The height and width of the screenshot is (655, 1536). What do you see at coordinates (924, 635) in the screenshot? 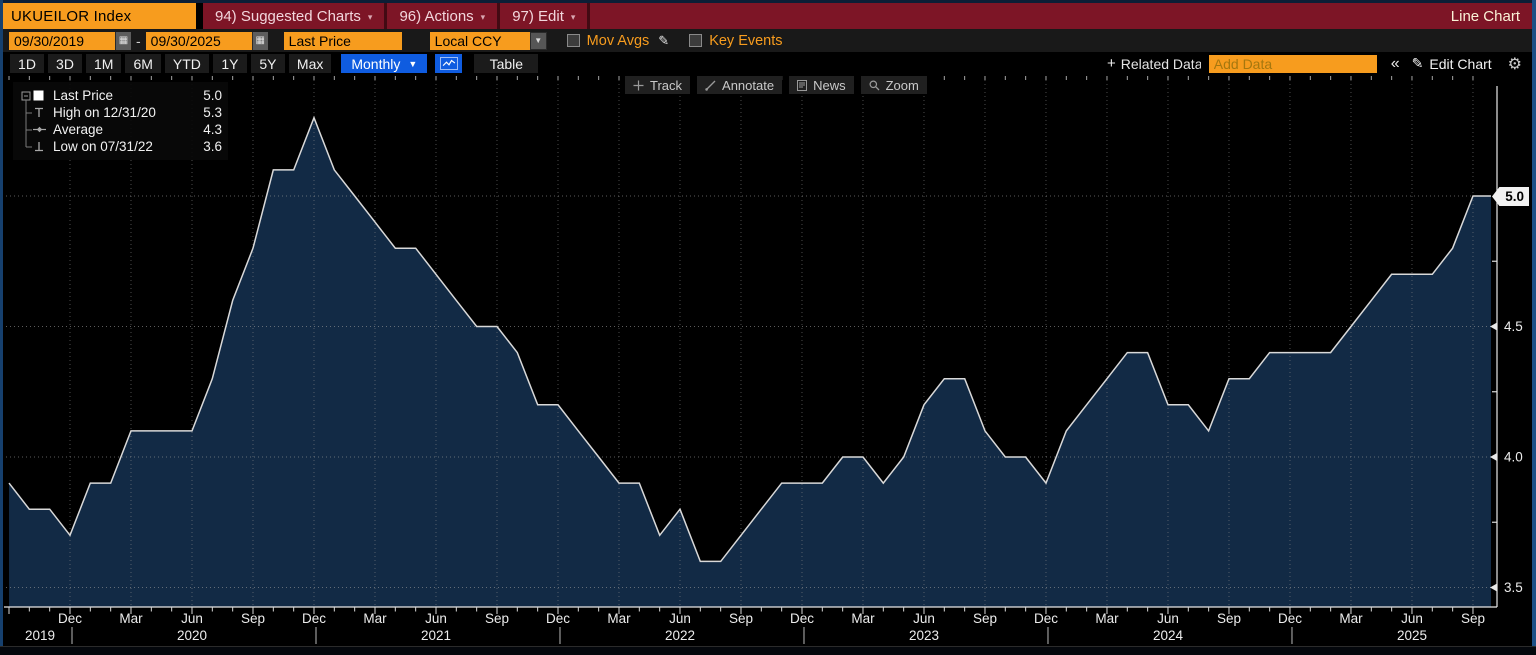
I see `year-label: 2023` at bounding box center [924, 635].